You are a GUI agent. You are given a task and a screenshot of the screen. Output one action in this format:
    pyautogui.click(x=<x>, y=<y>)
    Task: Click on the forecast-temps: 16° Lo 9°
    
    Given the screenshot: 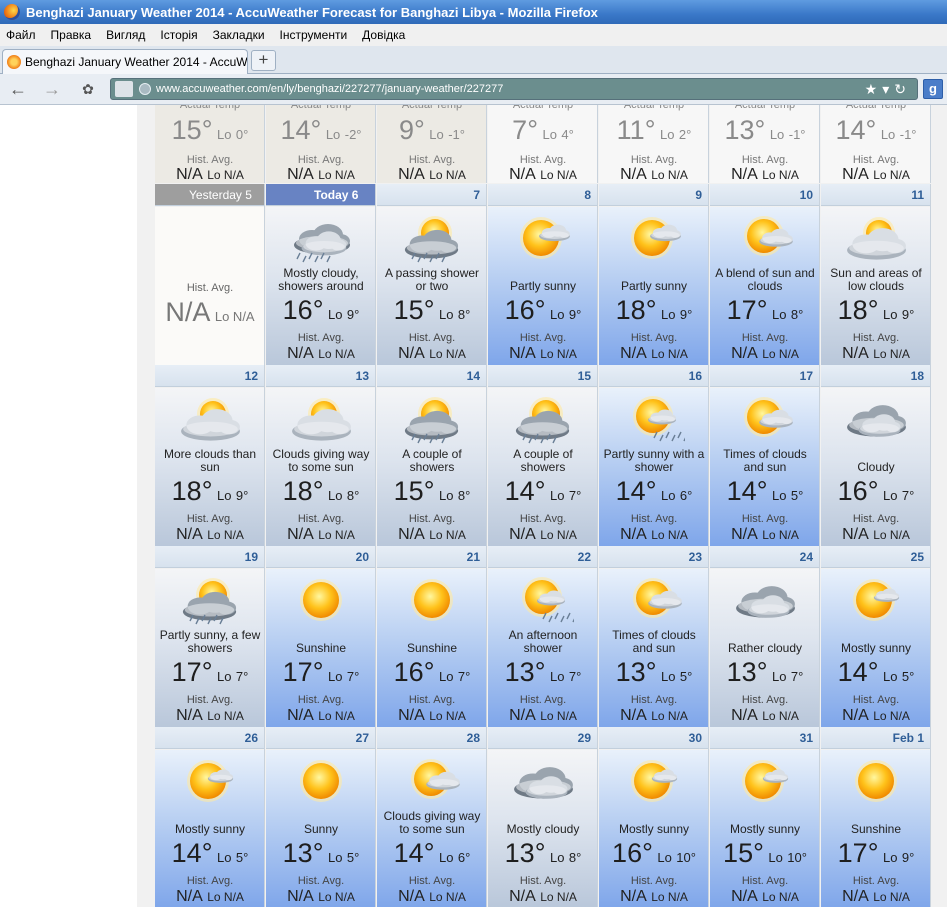 What is the action you would take?
    pyautogui.click(x=321, y=310)
    